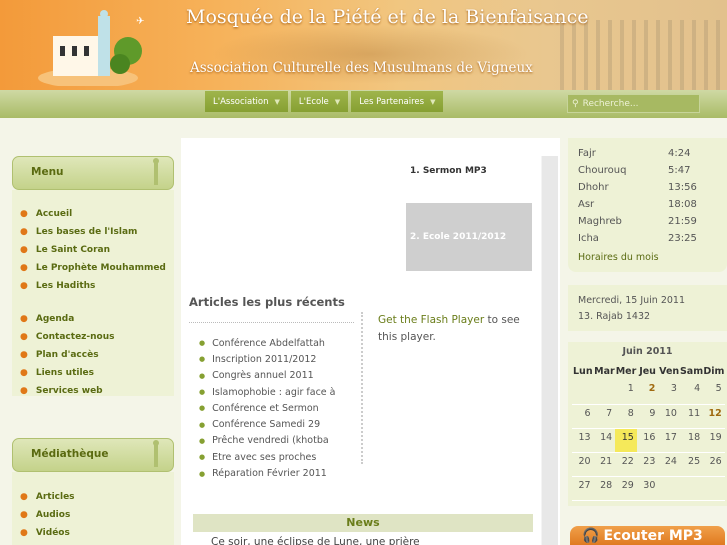 The image size is (727, 545). I want to click on menu-title: Menu, so click(47, 172).